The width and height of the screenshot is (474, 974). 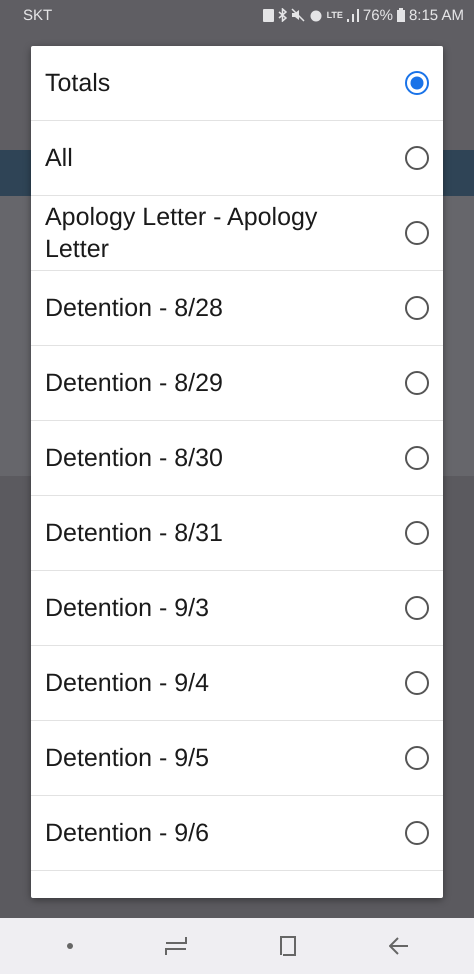 What do you see at coordinates (398, 946) in the screenshot?
I see `back-icon` at bounding box center [398, 946].